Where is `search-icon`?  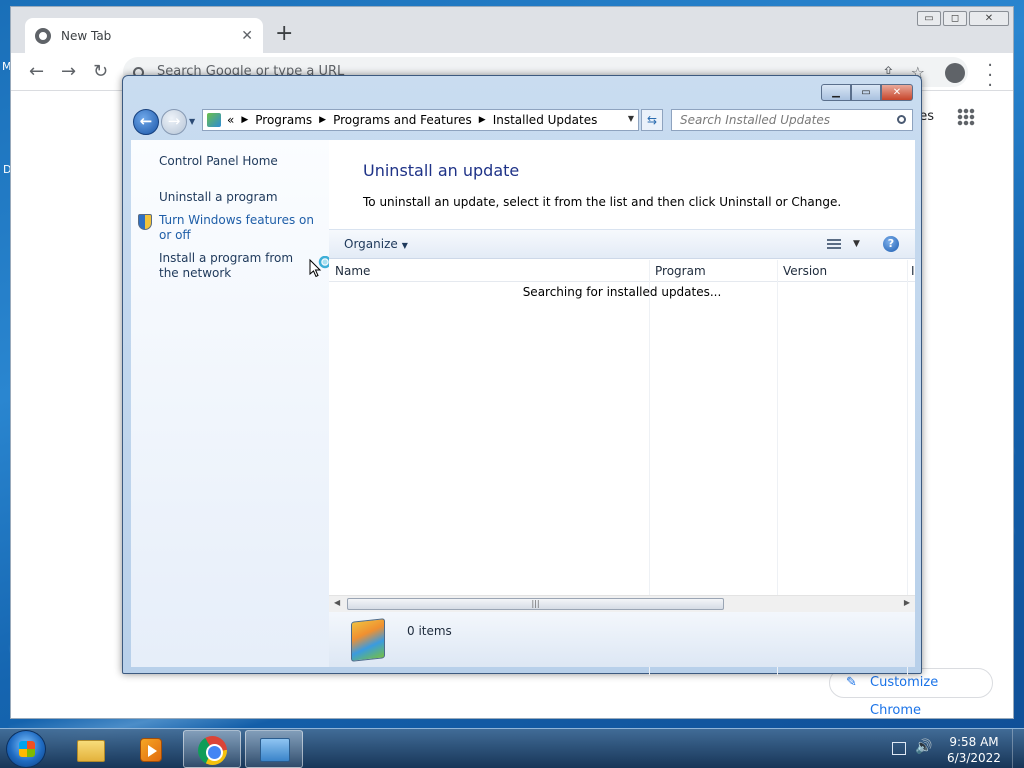
search-icon is located at coordinates (901, 119).